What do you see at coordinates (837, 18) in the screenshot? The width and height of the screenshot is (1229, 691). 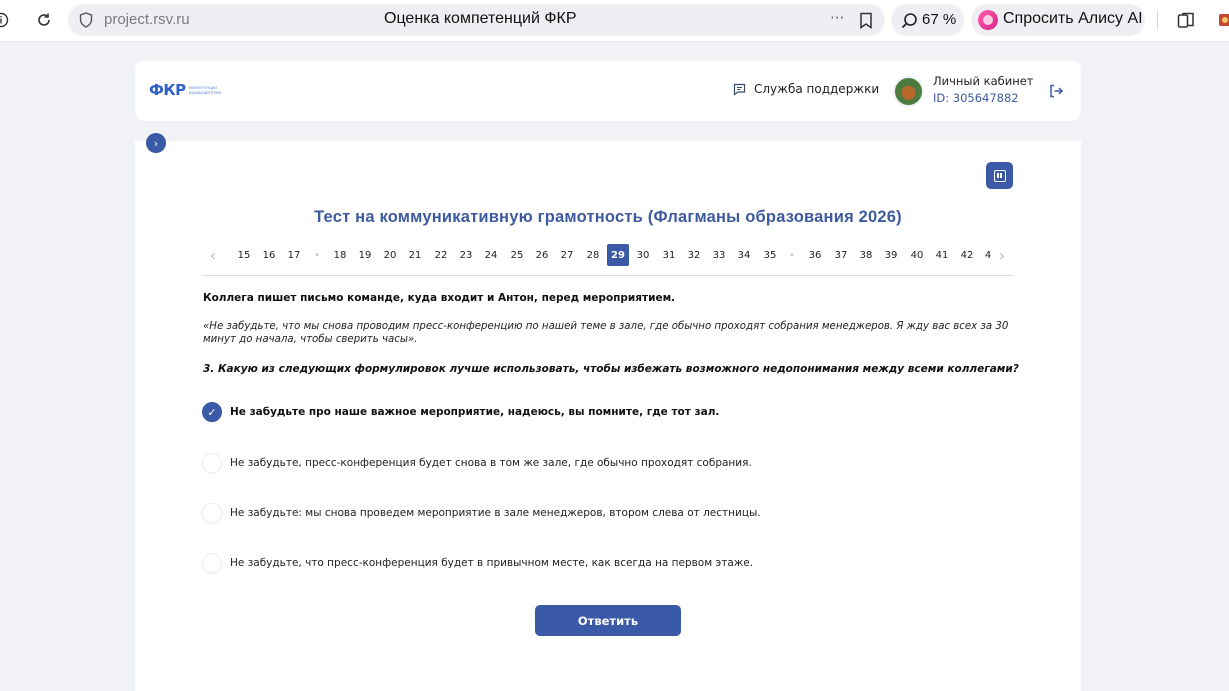 I see `more-icon: ···` at bounding box center [837, 18].